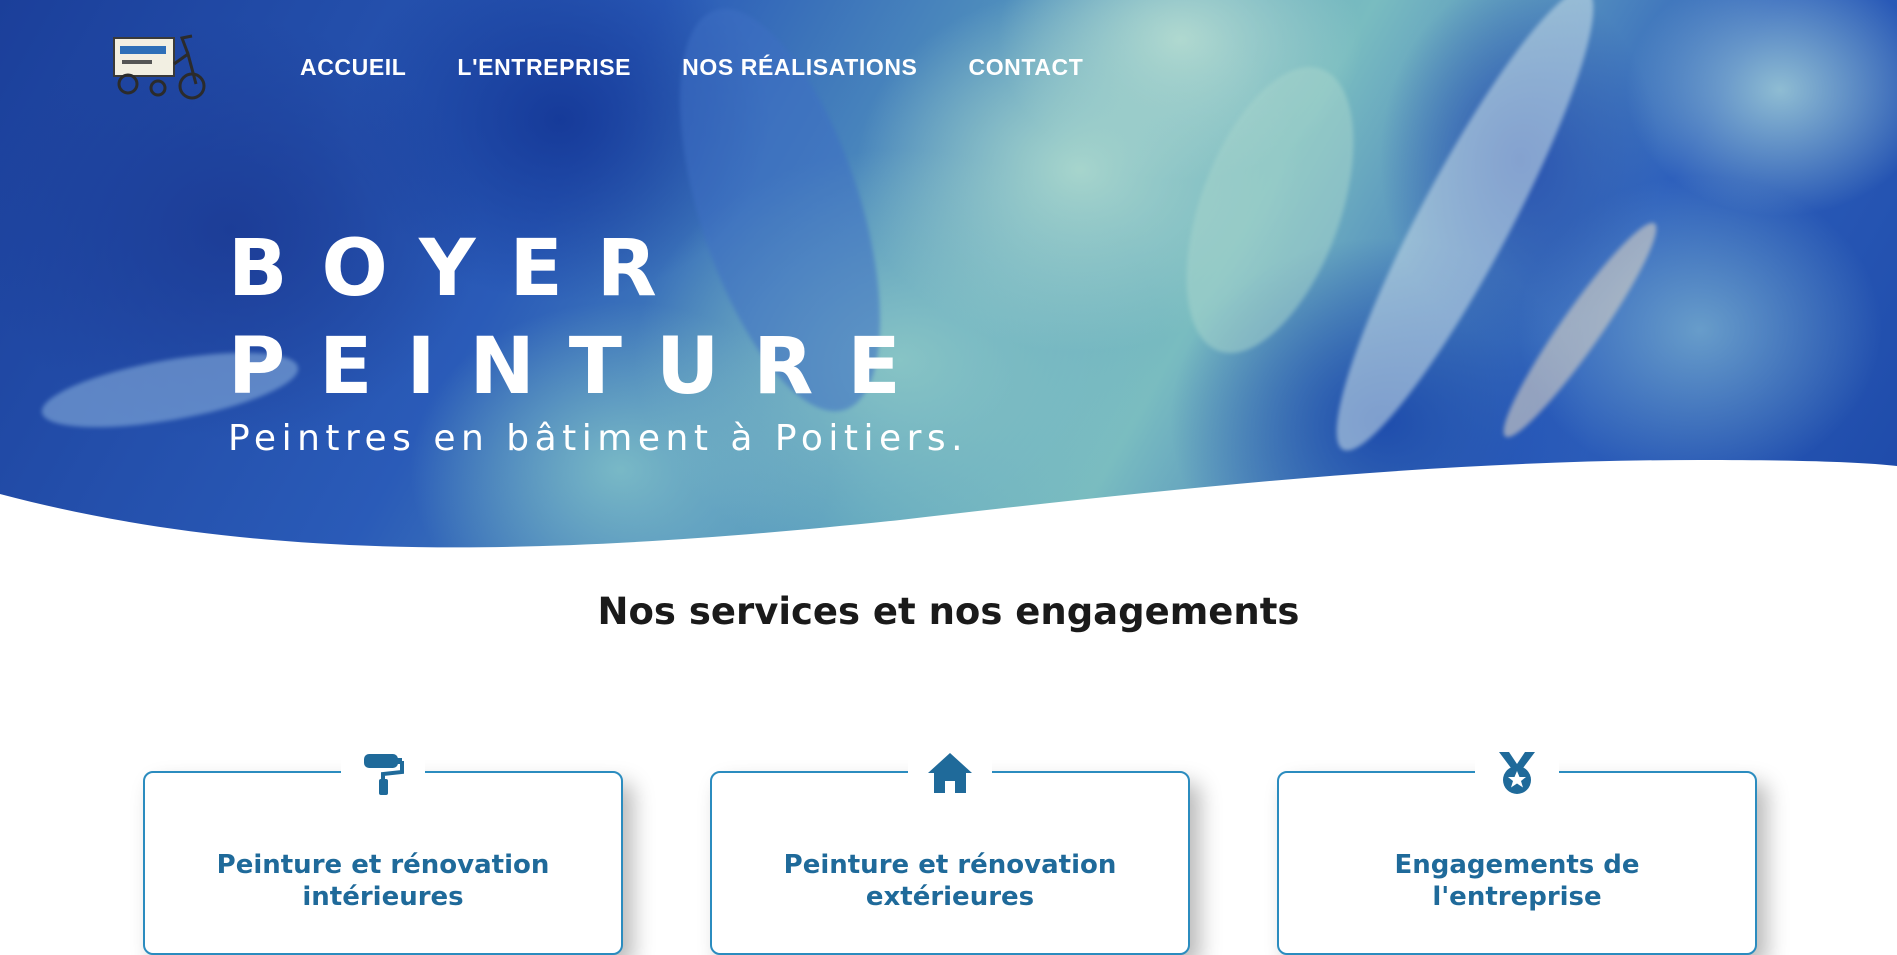  Describe the element at coordinates (459, 269) in the screenshot. I see `brand-title-line1: BOYER` at that location.